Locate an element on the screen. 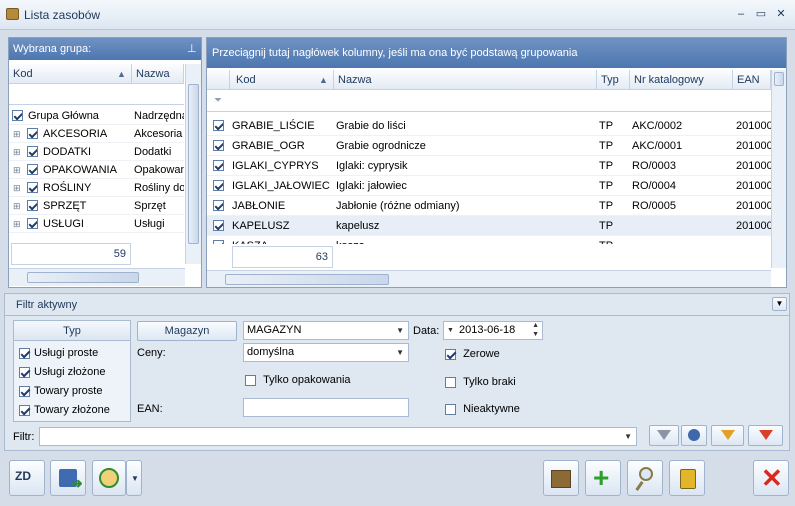  typ-checkbox: Towary złożone is located at coordinates (74, 413).